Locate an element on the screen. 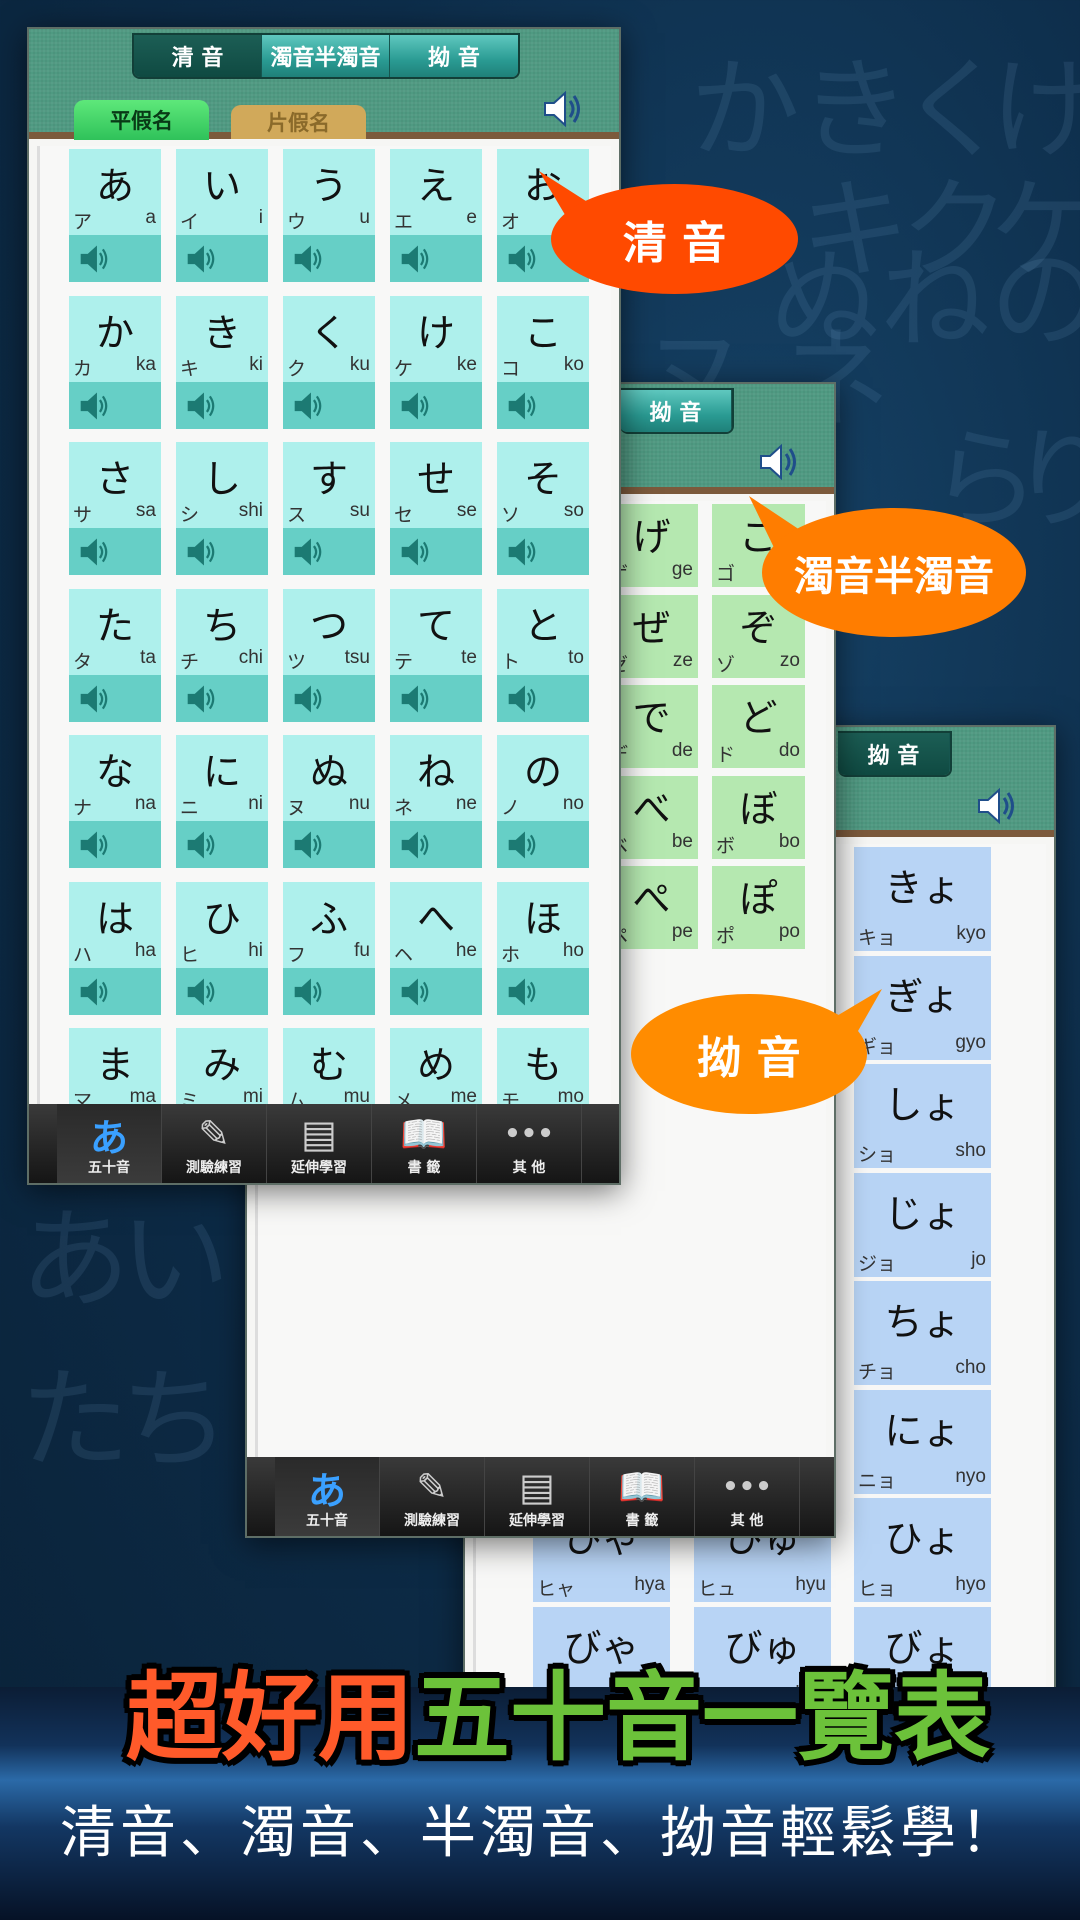  tab-katakana: 片假名 is located at coordinates (298, 122).